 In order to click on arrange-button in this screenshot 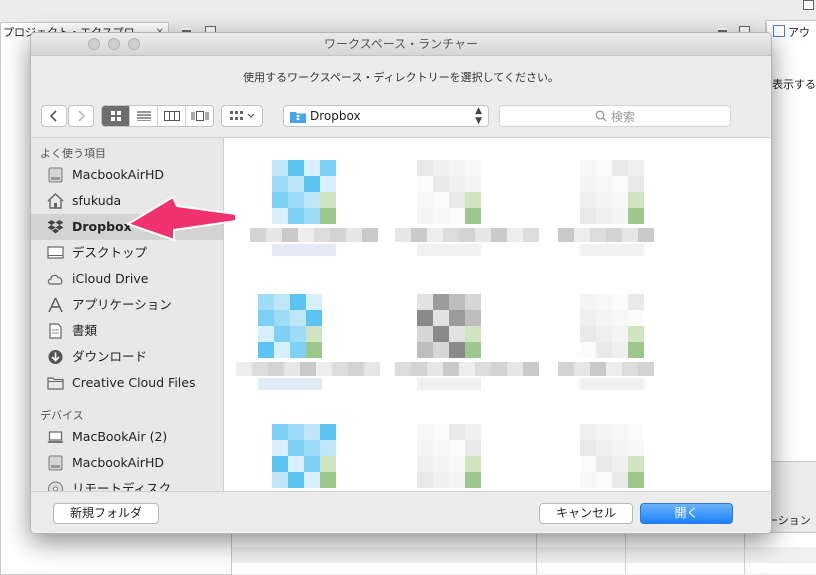, I will do `click(242, 116)`.